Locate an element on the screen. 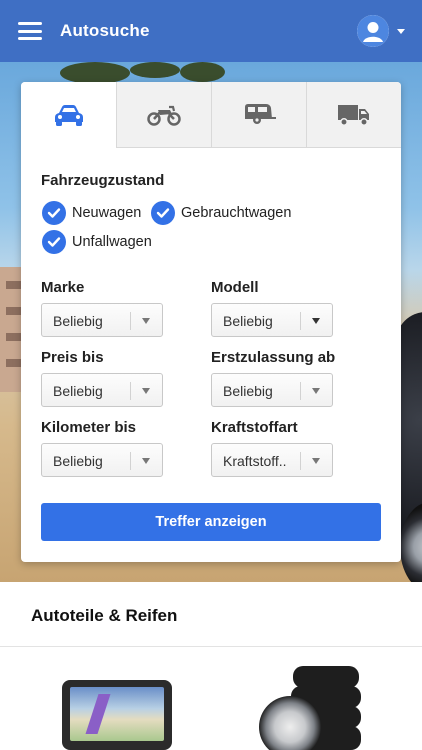 Image resolution: width=422 pixels, height=750 pixels. modell-label: Modell is located at coordinates (235, 287).